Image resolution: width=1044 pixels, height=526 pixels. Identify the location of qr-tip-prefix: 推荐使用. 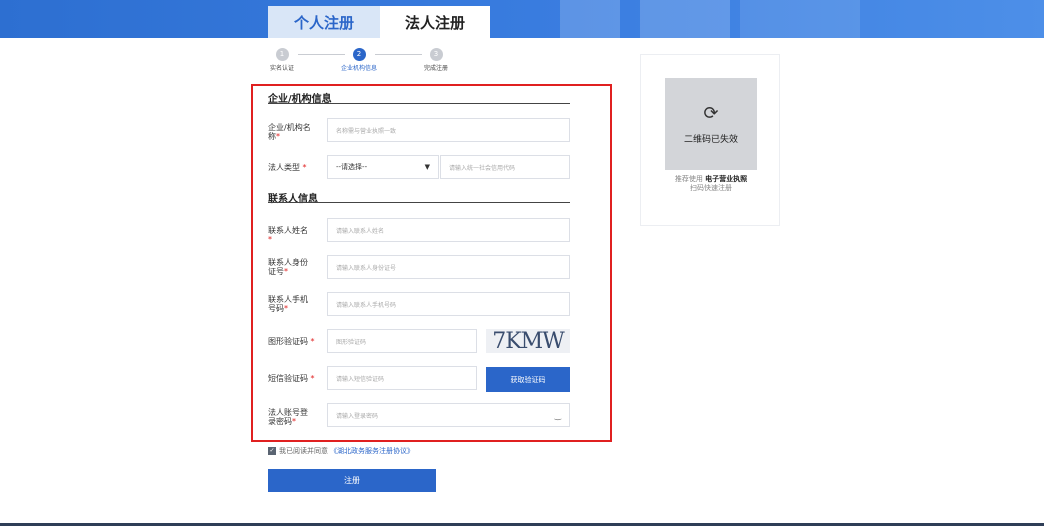
(688, 179).